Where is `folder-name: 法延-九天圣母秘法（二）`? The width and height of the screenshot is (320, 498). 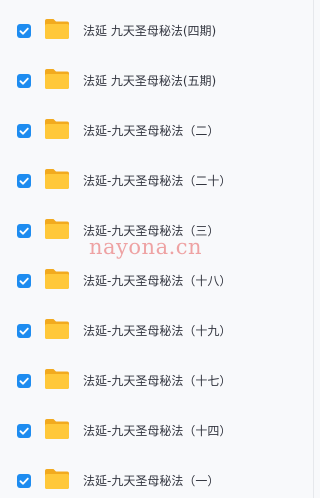 folder-name: 法延-九天圣母秘法（二） is located at coordinates (151, 131).